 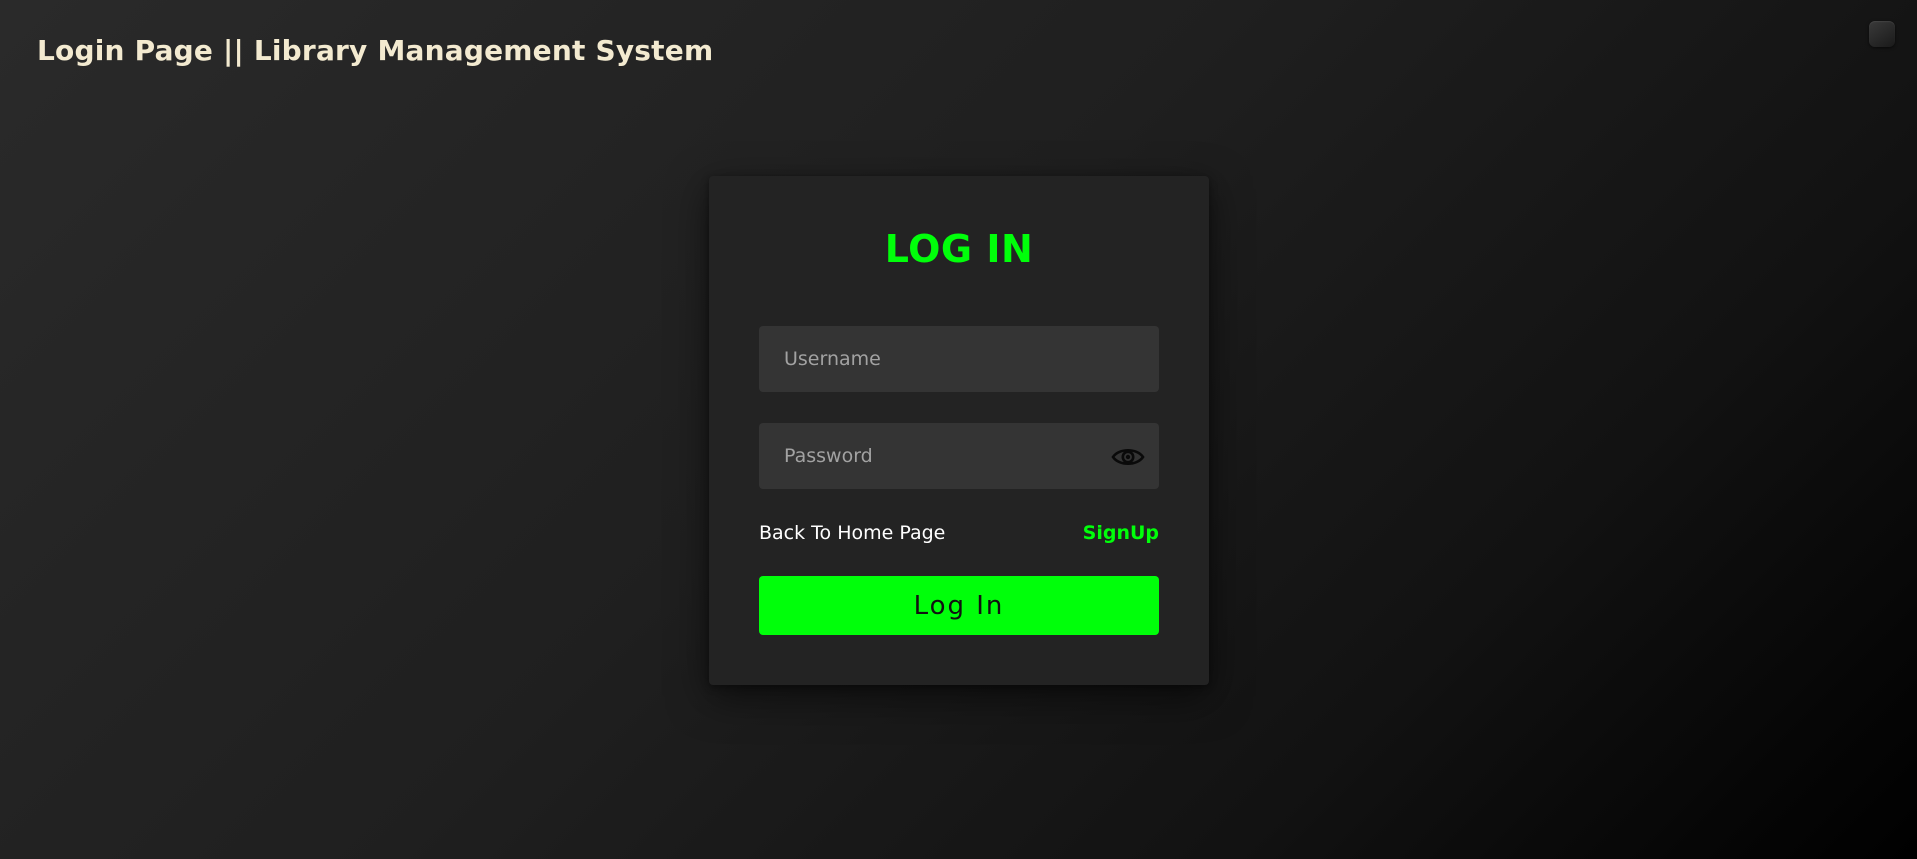 What do you see at coordinates (1121, 533) in the screenshot?
I see `signup-link: SignUp` at bounding box center [1121, 533].